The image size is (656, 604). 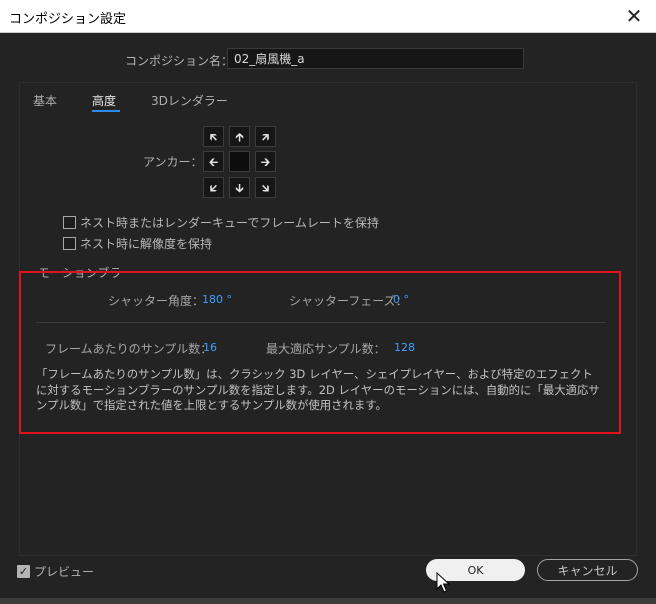 What do you see at coordinates (189, 100) in the screenshot?
I see `tab-3d-renderer: 3Dレンダラー` at bounding box center [189, 100].